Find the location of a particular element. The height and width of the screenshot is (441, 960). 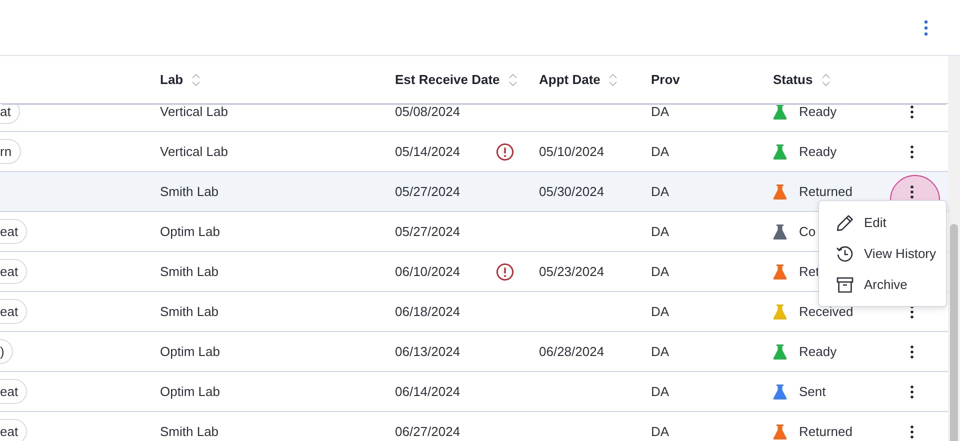

table-cell: 06/27/2024 is located at coordinates (427, 431).